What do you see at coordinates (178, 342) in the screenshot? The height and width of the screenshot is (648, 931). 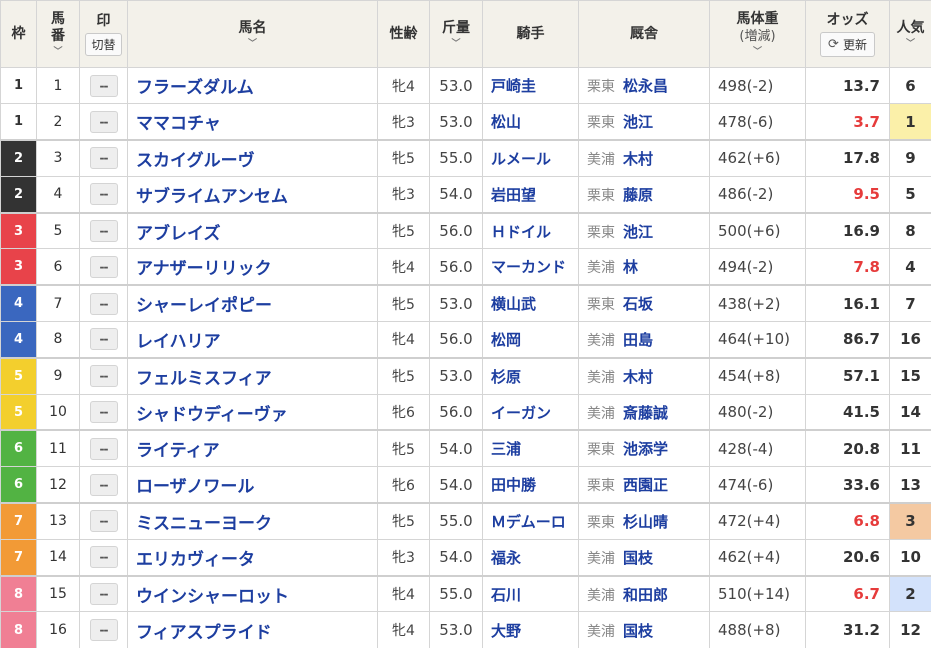 I see `horse-name-link: レイハリア` at bounding box center [178, 342].